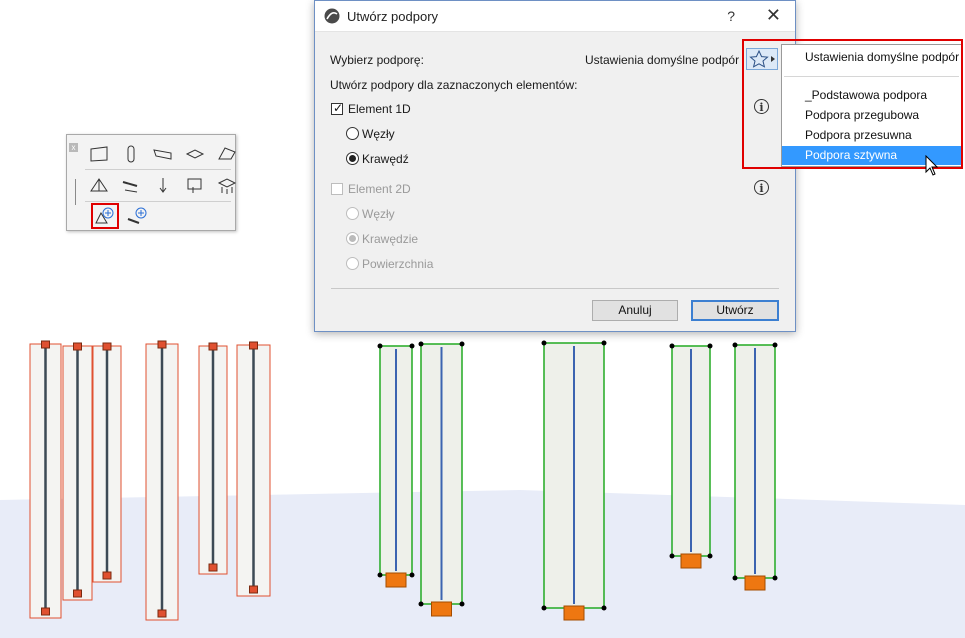 The height and width of the screenshot is (638, 965). I want to click on element1d-label: Element 1D, so click(379, 109).